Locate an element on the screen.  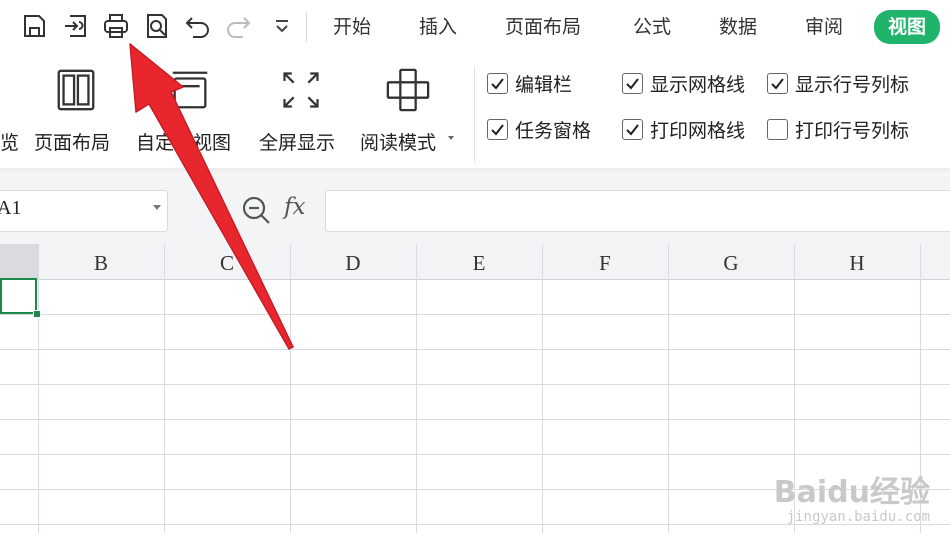
active-cell-a1 is located at coordinates (18, 296).